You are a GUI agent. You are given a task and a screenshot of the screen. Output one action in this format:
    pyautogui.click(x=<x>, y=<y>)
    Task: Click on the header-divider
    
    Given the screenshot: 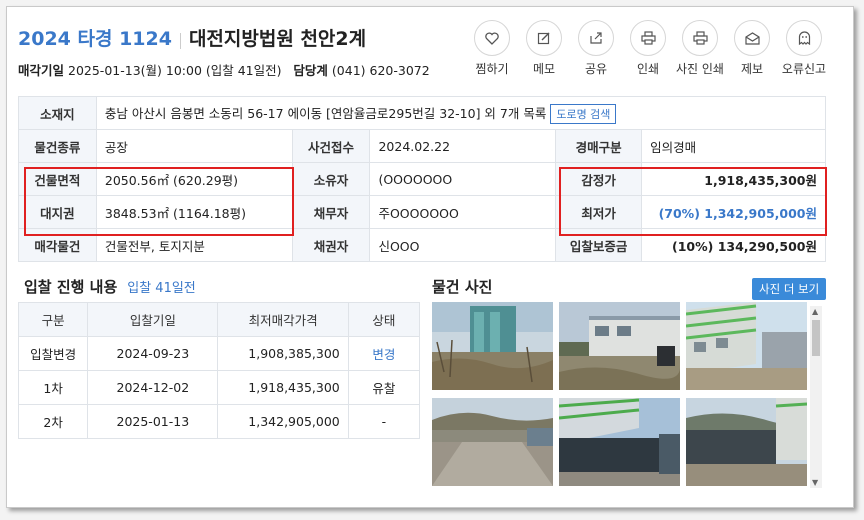 What is the action you would take?
    pyautogui.click(x=180, y=40)
    